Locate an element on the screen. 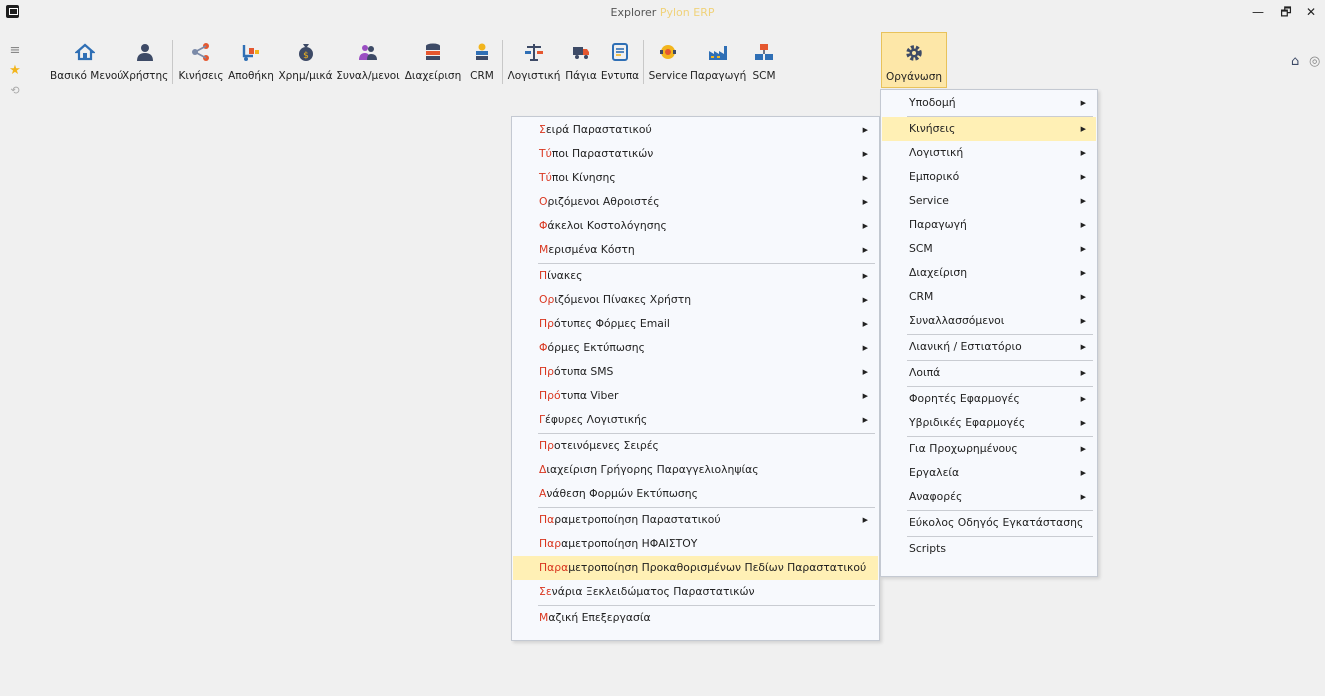 The width and height of the screenshot is (1325, 696). menu-item-entry: Συναλλασσόμενοι ▶ is located at coordinates (989, 321).